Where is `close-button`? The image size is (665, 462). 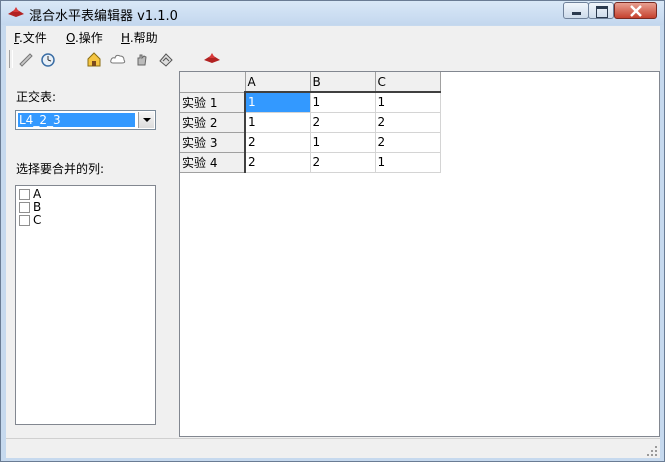 close-button is located at coordinates (635, 10).